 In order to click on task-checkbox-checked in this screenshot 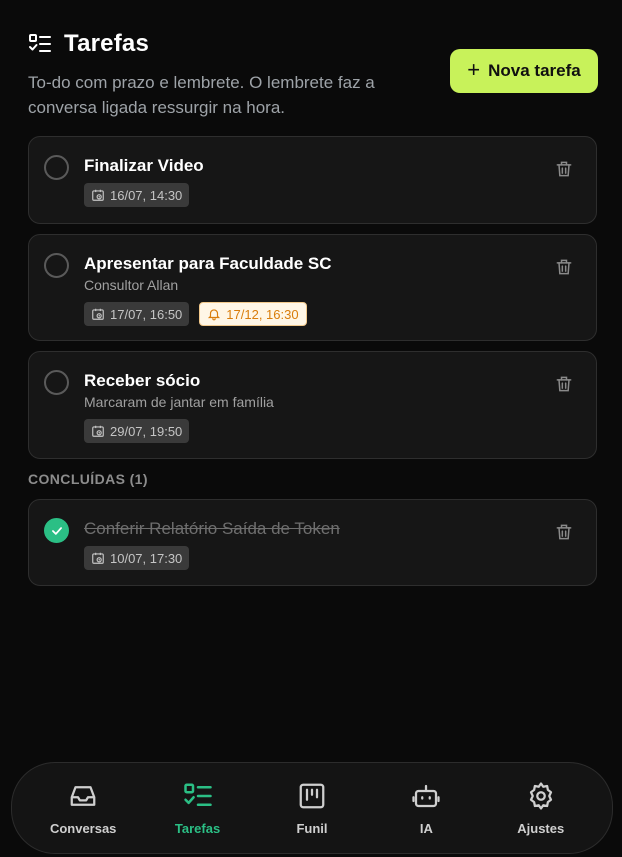, I will do `click(56, 530)`.